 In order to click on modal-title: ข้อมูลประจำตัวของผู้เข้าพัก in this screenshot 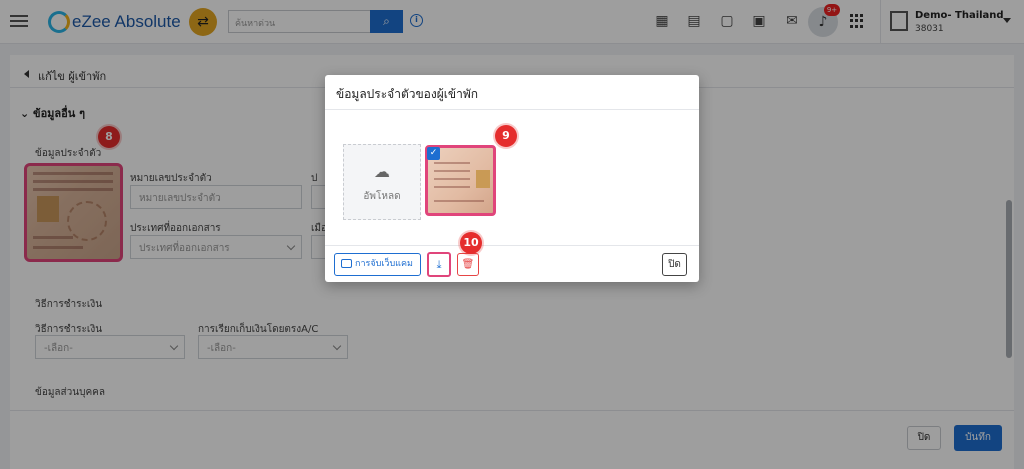, I will do `click(407, 94)`.